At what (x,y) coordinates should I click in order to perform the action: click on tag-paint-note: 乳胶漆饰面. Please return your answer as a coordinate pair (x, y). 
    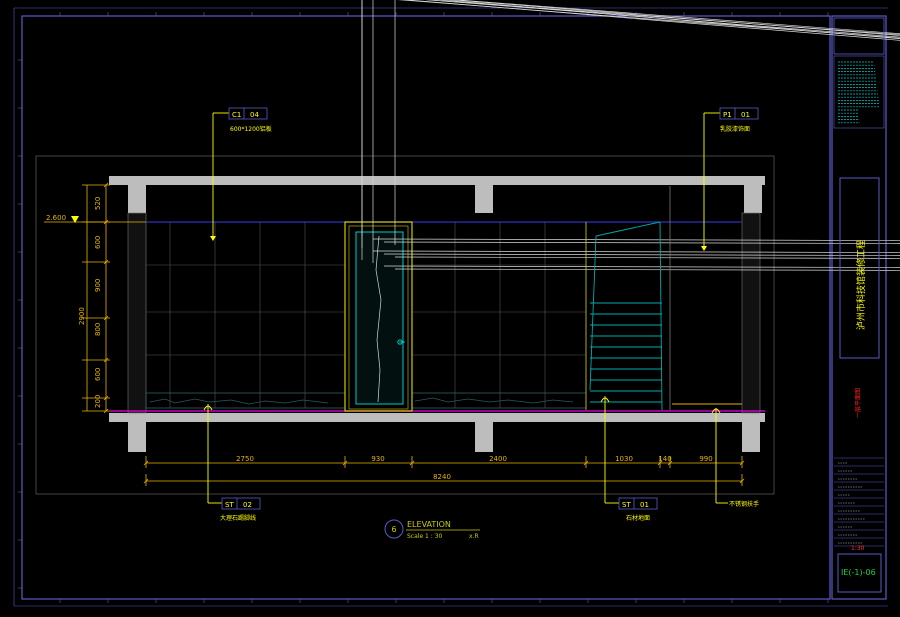
    Looking at the image, I should click on (735, 129).